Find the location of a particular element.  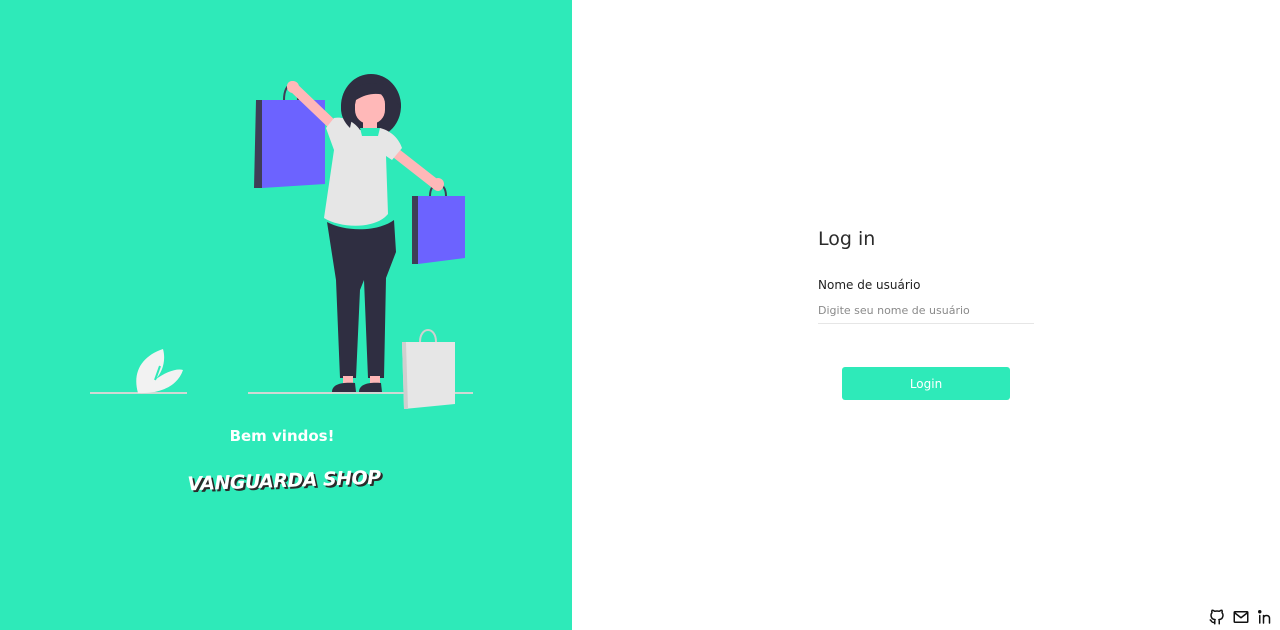

username-label: Nome de usuário is located at coordinates (869, 285).